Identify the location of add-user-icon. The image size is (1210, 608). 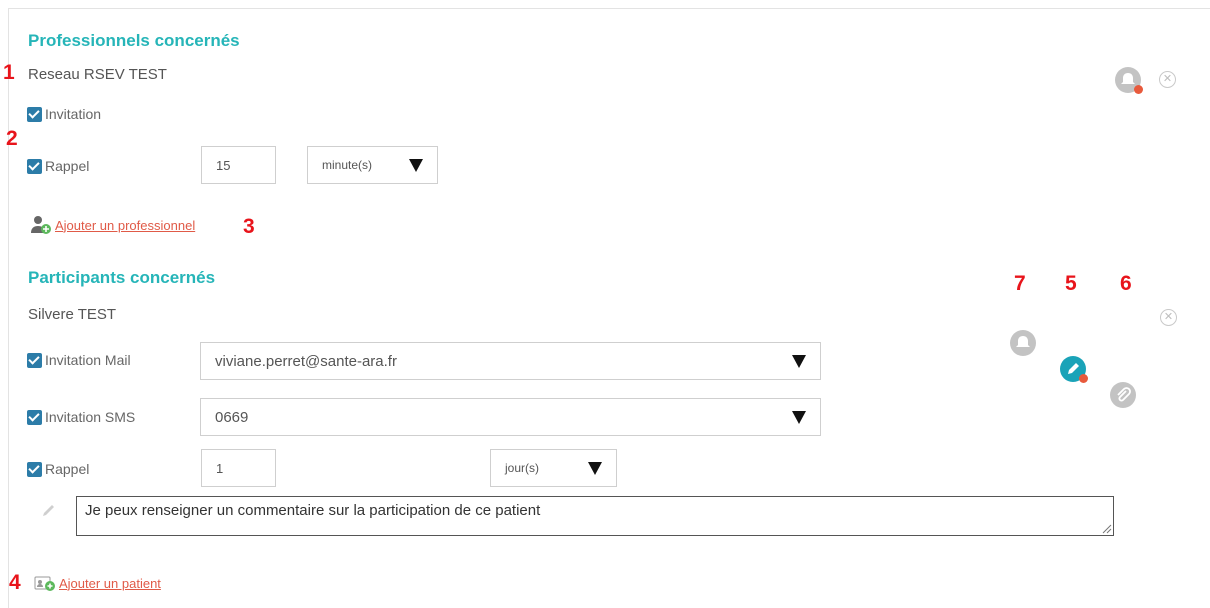
(41, 225).